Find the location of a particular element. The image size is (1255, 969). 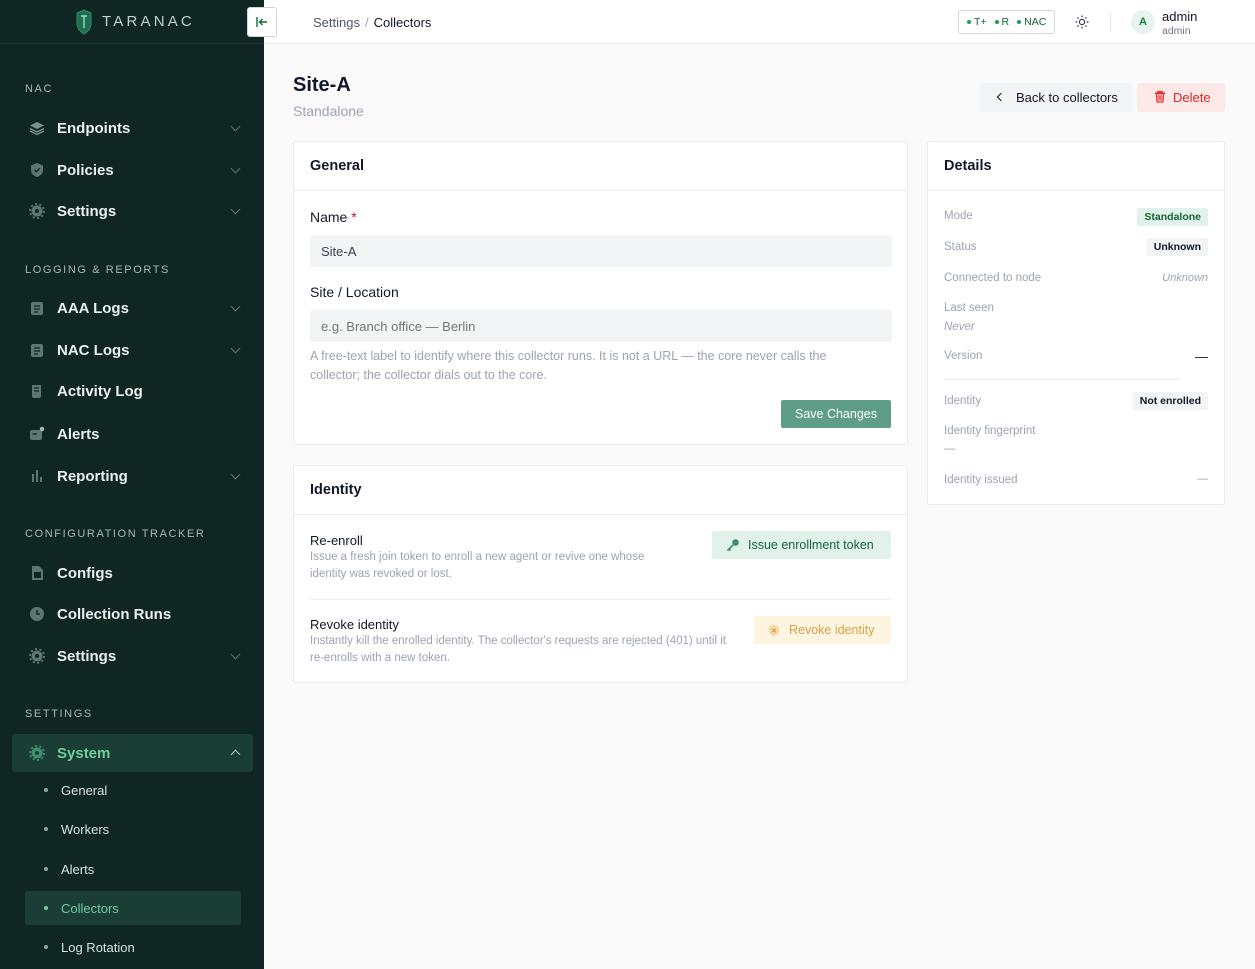

user-name: admin is located at coordinates (1179, 16).